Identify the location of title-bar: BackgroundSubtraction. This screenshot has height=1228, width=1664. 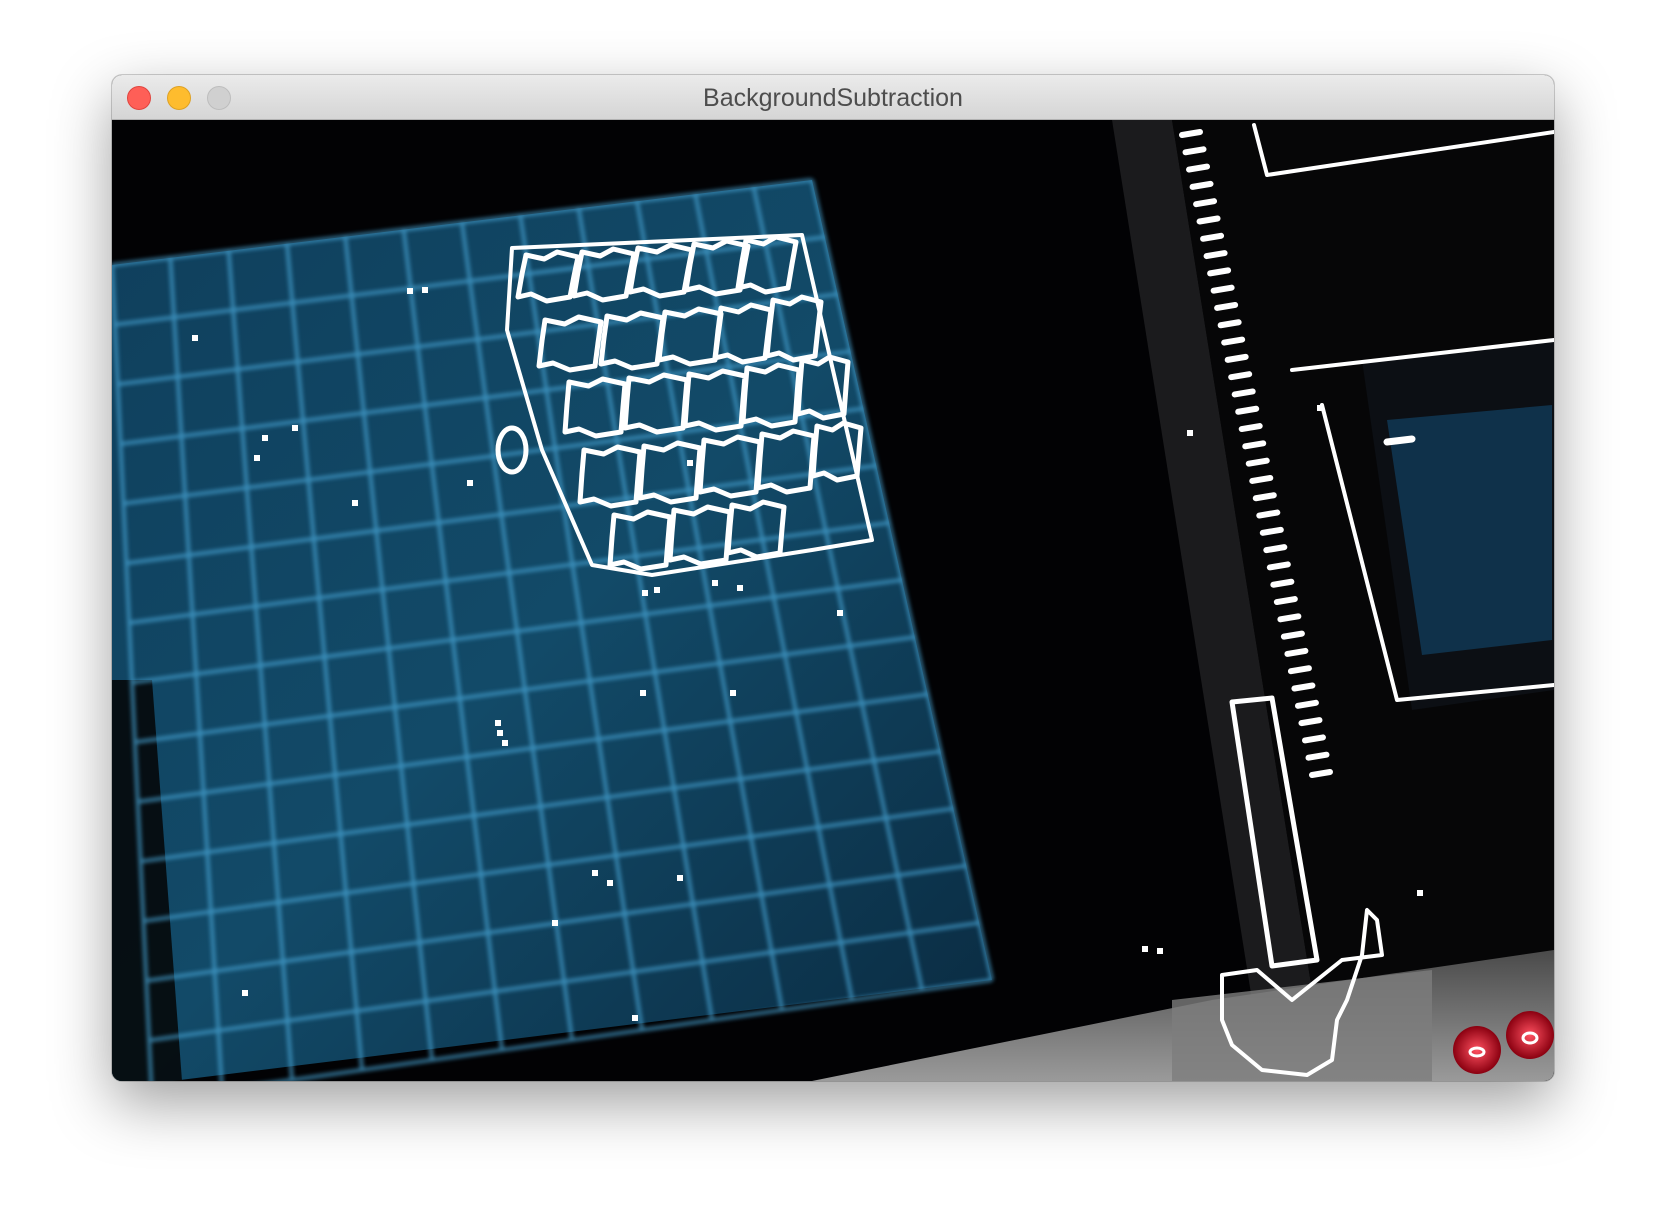
(833, 97).